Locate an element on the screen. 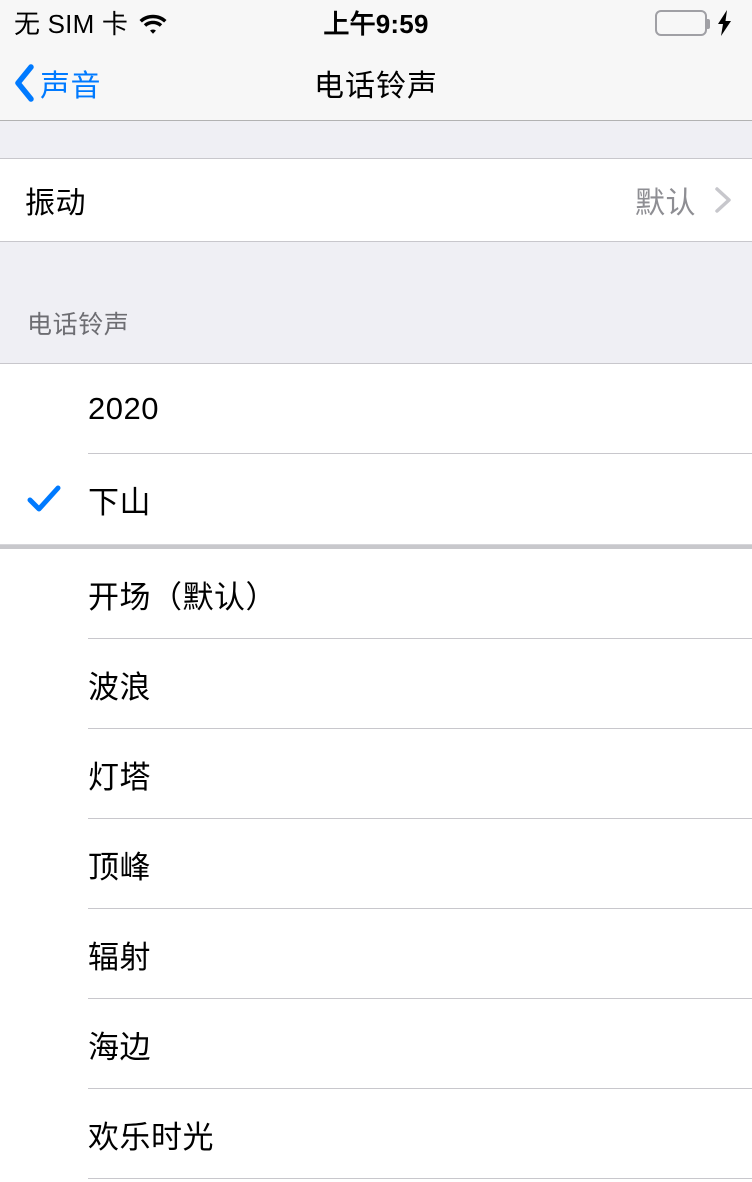 The image size is (752, 1182). list-item: 下山 is located at coordinates (376, 499).